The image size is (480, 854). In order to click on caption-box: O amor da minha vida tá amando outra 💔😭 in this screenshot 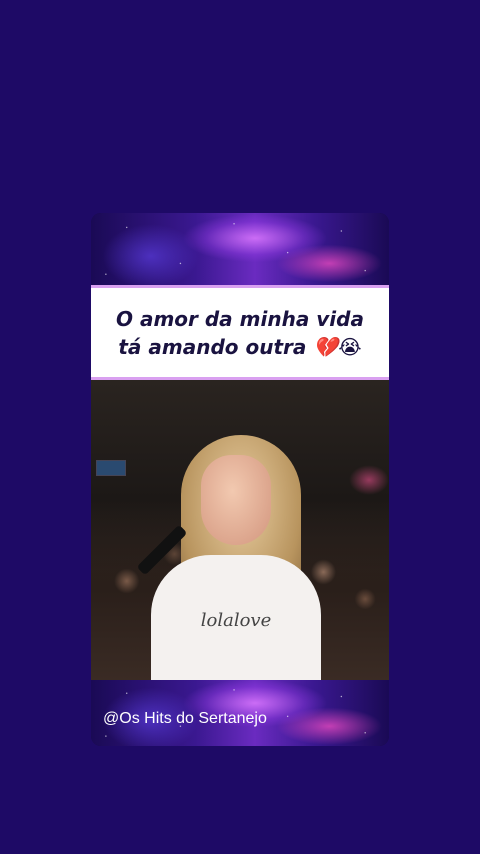, I will do `click(240, 332)`.